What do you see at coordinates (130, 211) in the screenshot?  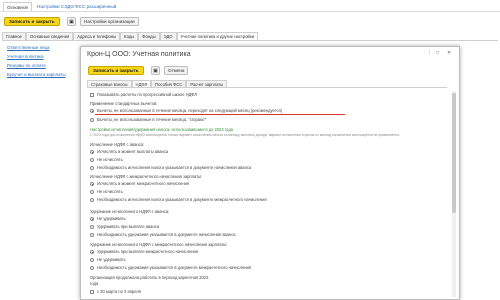 I see `withh-advance-label: Удержание исчисленного НДФЛ с аванса:` at bounding box center [130, 211].